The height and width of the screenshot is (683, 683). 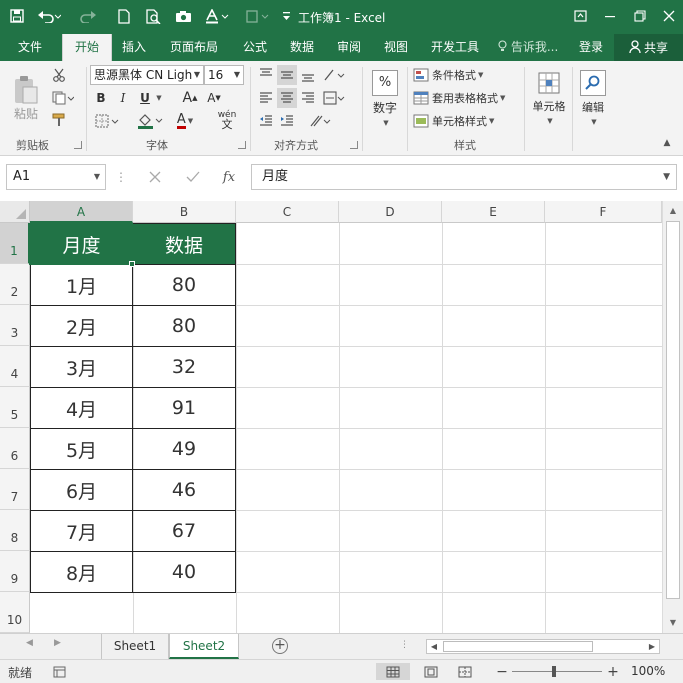 I want to click on formula-input: 月度 ▼, so click(x=464, y=177).